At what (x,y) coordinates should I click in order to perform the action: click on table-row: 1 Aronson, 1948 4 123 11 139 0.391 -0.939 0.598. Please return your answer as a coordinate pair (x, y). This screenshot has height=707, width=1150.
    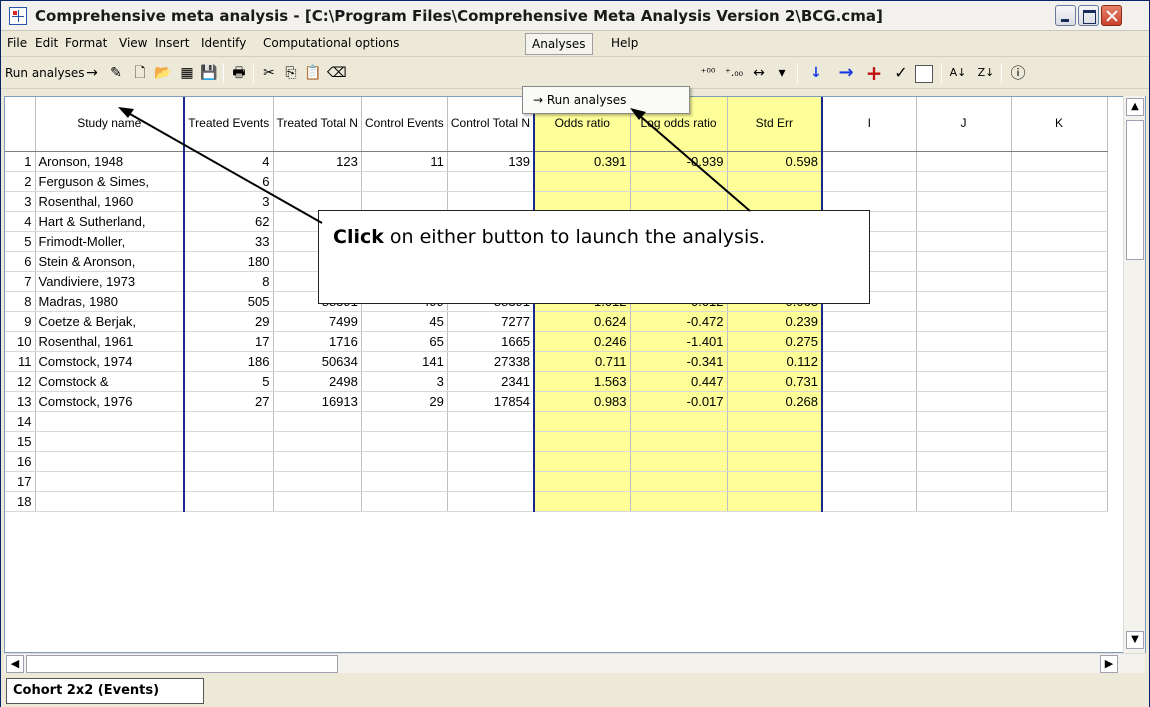
    Looking at the image, I should click on (556, 161).